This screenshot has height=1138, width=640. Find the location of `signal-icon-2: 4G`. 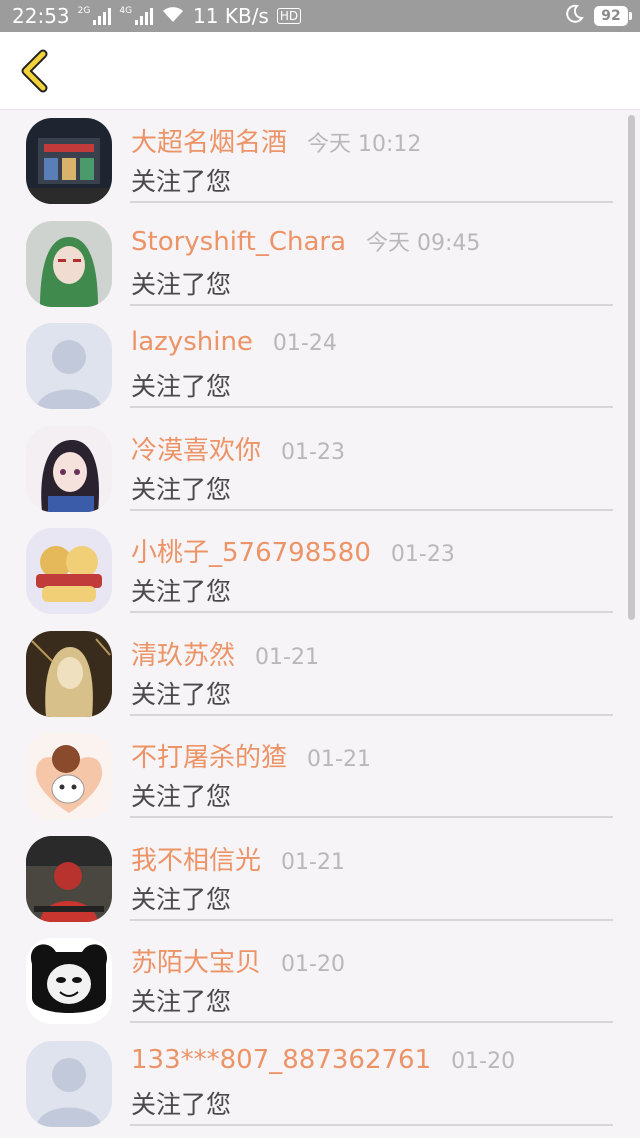

signal-icon-2: 4G is located at coordinates (136, 16).